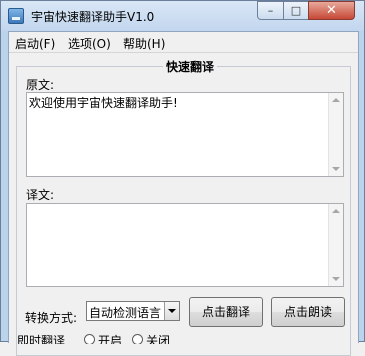 This screenshot has height=356, width=365. I want to click on instant-translate-row: 即时翻译 开启 关闭, so click(117, 338).